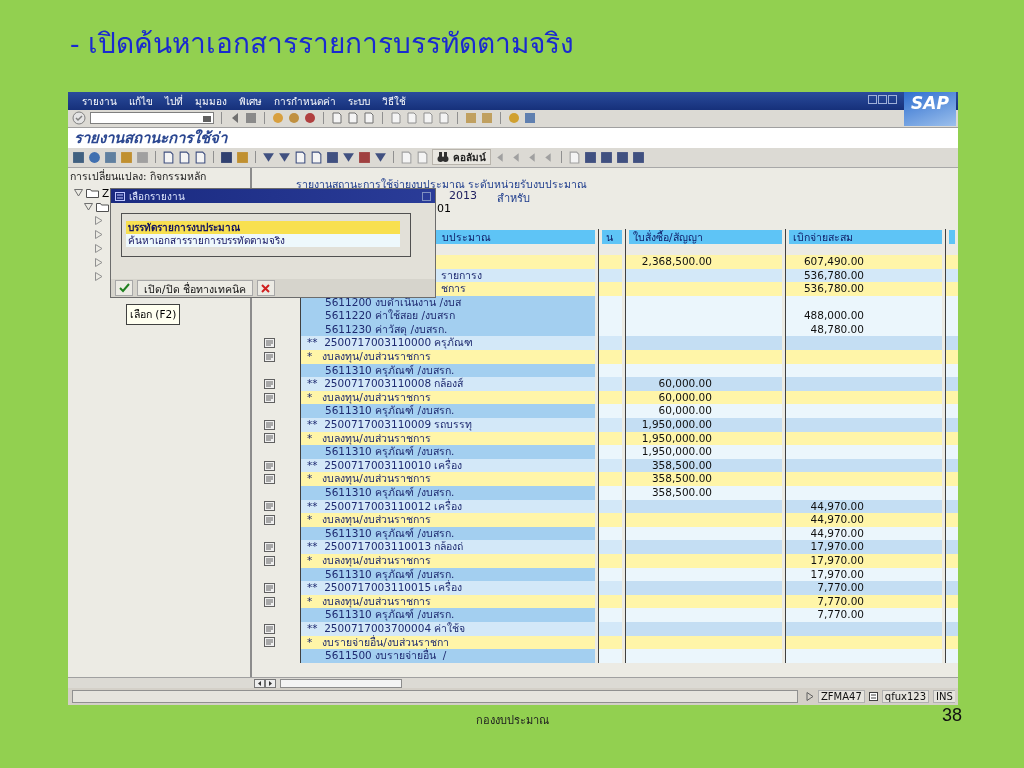 This screenshot has height=768, width=1024. Describe the element at coordinates (79, 118) in the screenshot. I see `check-icon` at that location.